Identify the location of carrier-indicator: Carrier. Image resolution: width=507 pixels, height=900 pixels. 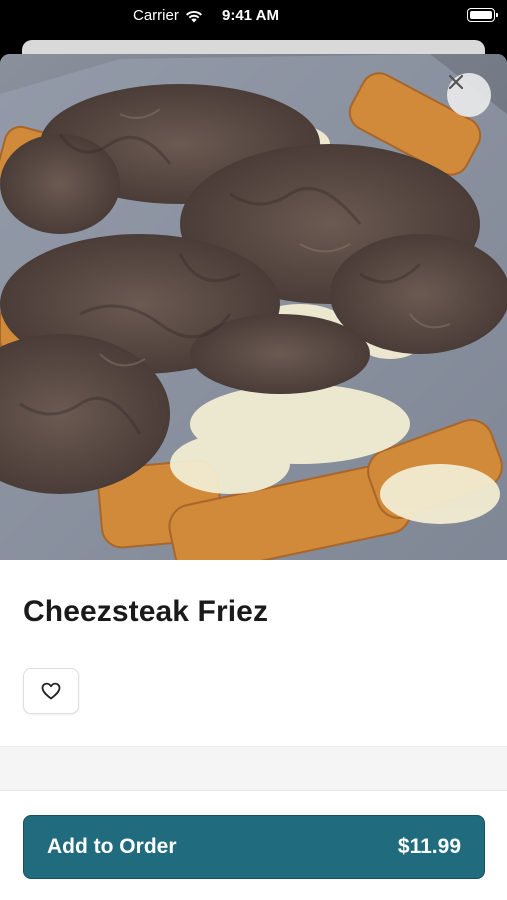
(168, 15).